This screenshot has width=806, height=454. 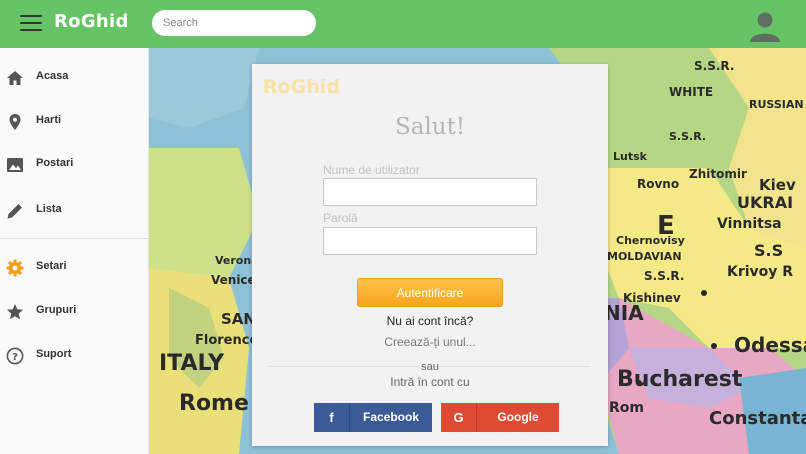 I want to click on map-label: Lutsk, so click(x=630, y=156).